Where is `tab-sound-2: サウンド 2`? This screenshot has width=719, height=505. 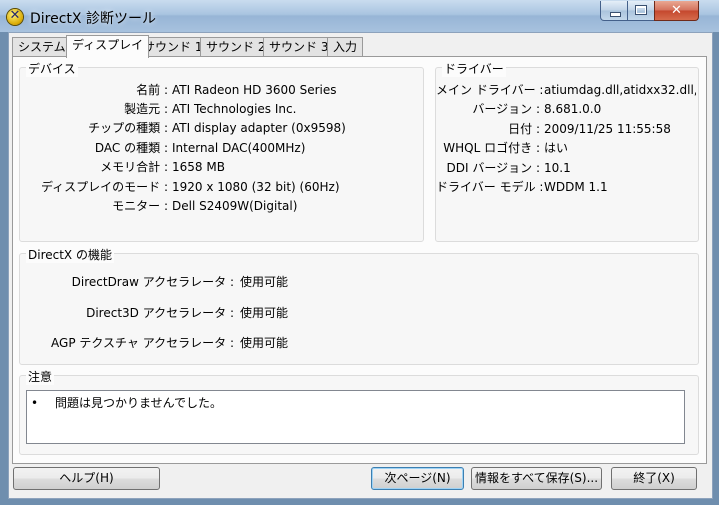 tab-sound-2: サウンド 2 is located at coordinates (236, 47).